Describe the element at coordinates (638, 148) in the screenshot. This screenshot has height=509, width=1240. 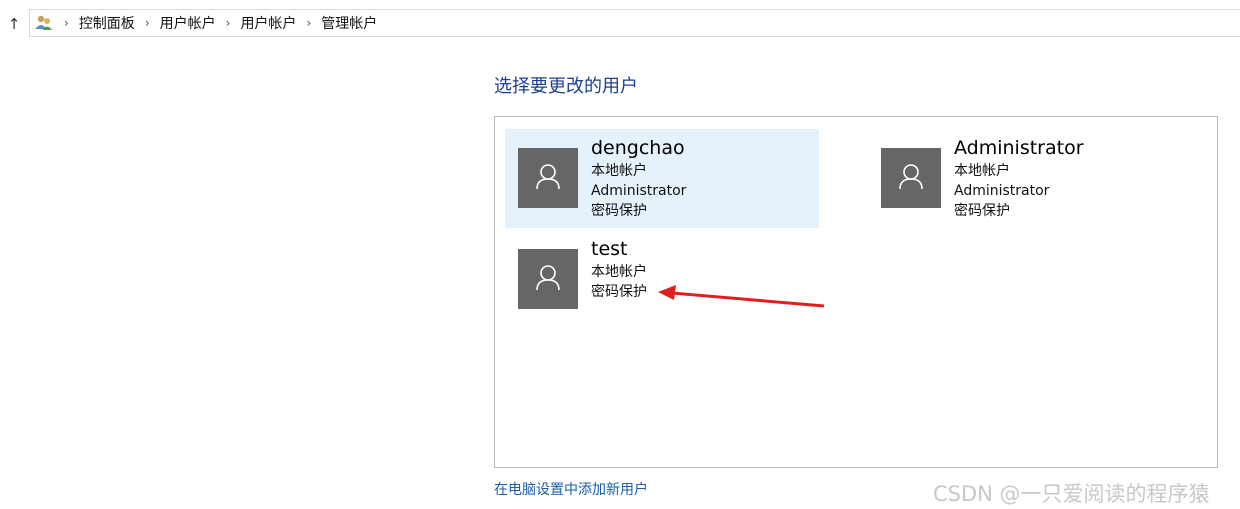
I see `account-name: dengchao` at that location.